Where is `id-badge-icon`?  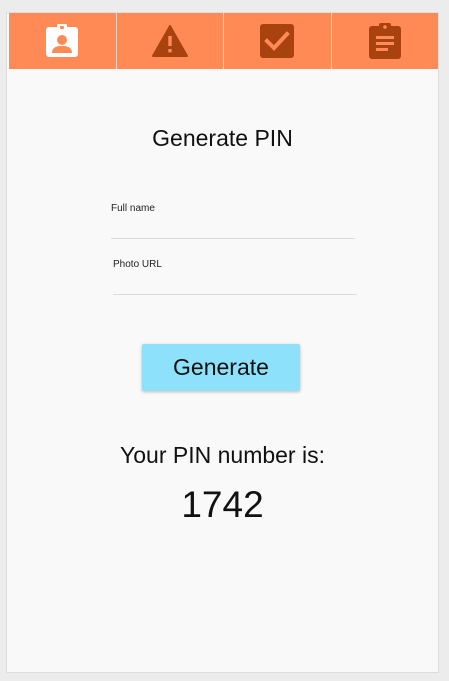 id-badge-icon is located at coordinates (62, 40).